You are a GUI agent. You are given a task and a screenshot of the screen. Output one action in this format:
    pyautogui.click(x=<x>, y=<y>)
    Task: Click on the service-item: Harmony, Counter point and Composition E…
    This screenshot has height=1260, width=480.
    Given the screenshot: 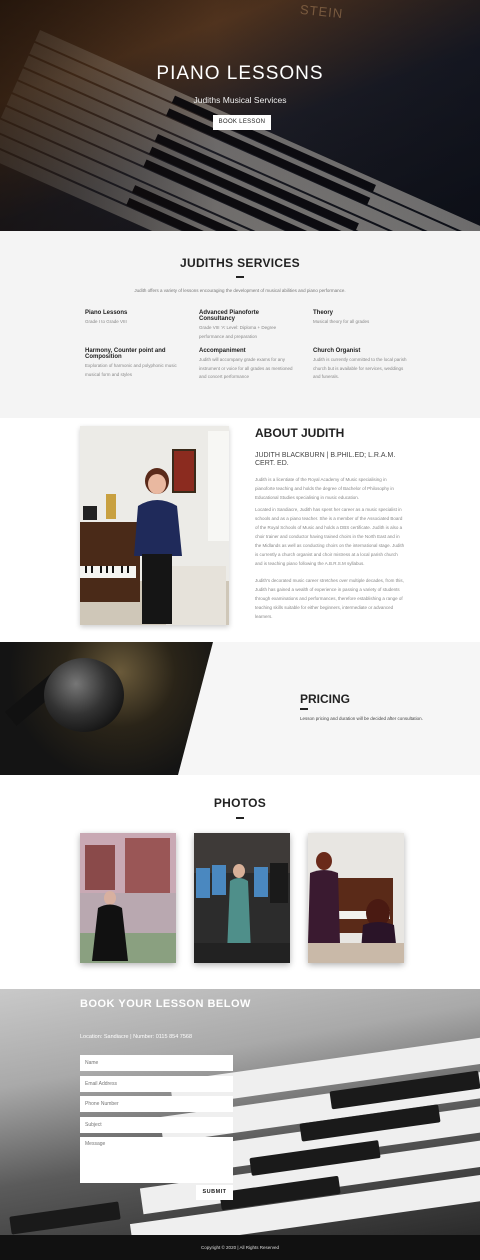 What is the action you would take?
    pyautogui.click(x=132, y=363)
    